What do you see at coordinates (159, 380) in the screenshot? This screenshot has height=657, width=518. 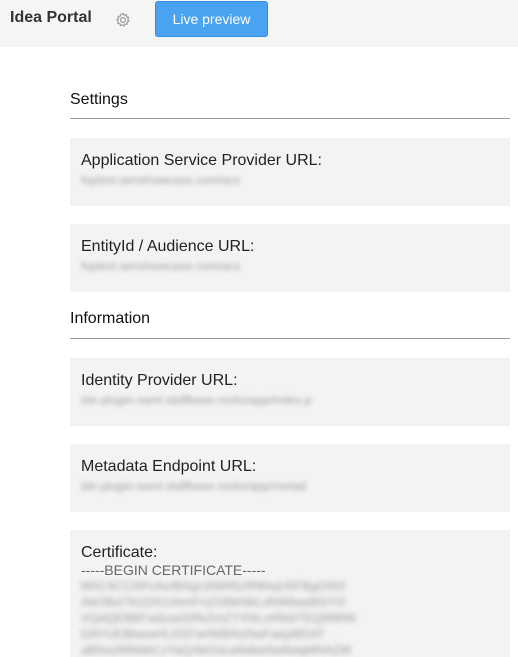 I see `idp-url-label: Identity Provider URL:` at bounding box center [159, 380].